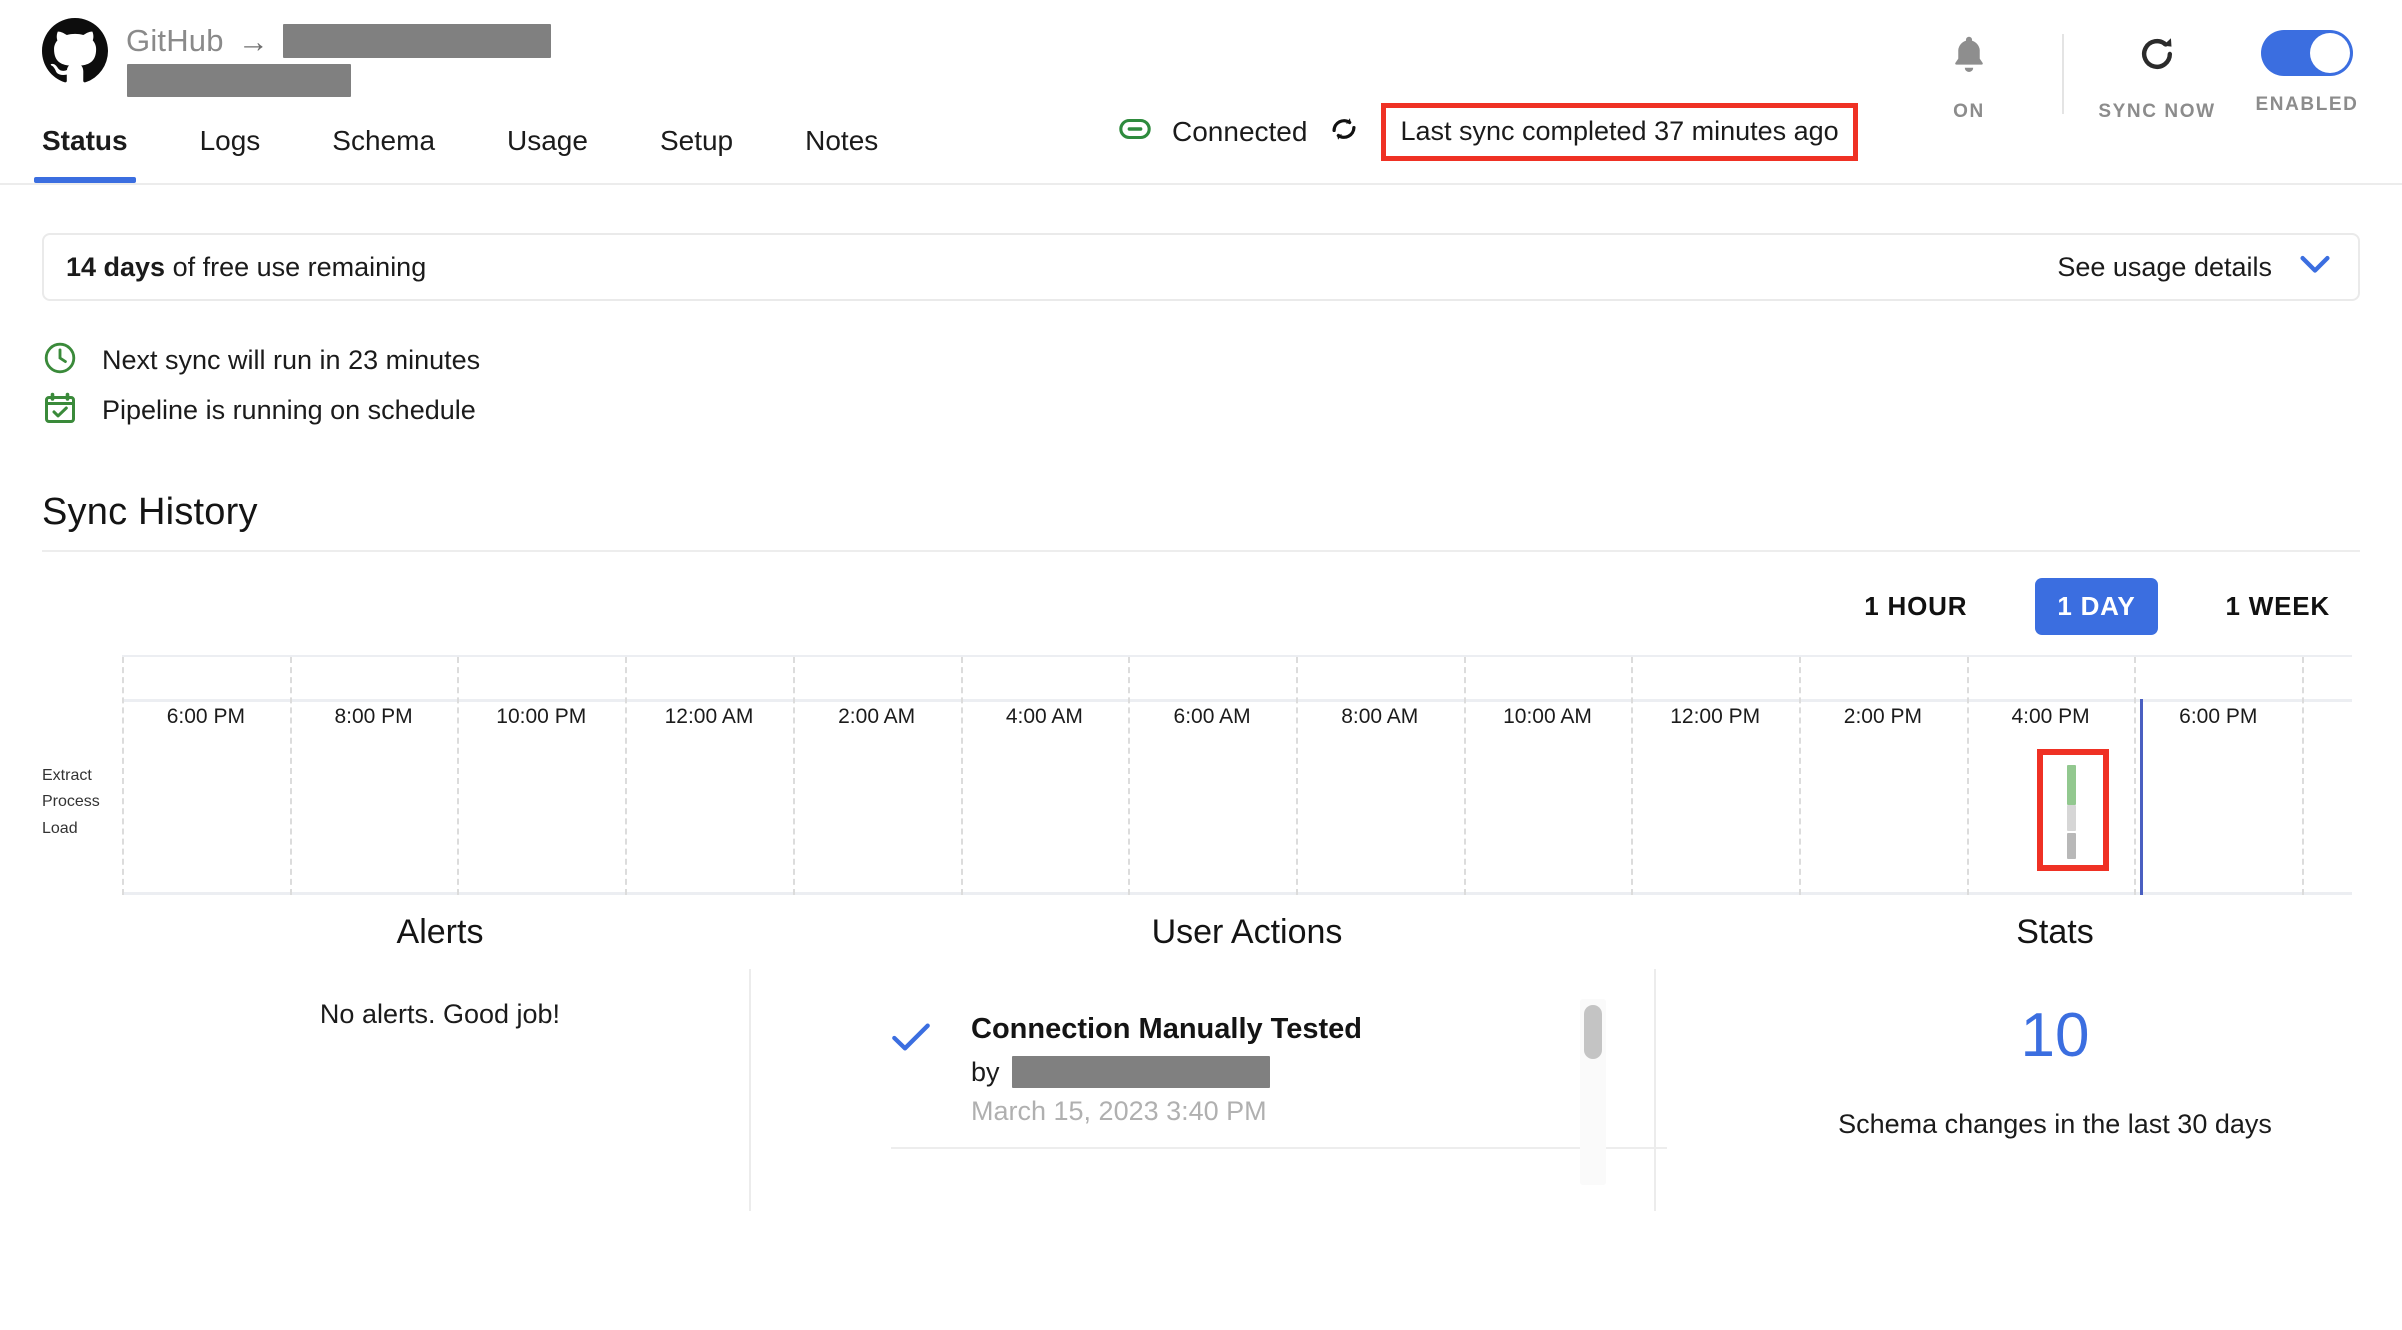  Describe the element at coordinates (230, 154) in the screenshot. I see `tab-logs: Logs` at that location.